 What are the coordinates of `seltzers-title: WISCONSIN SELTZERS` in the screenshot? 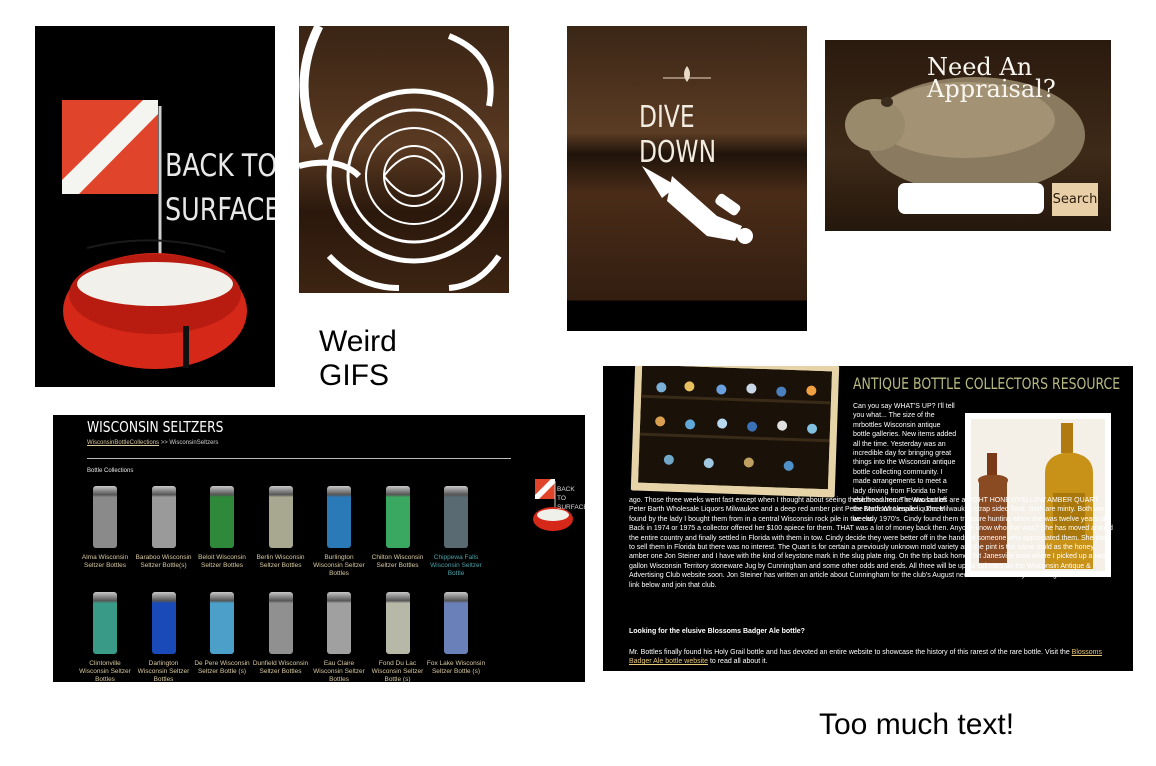 It's located at (155, 427).